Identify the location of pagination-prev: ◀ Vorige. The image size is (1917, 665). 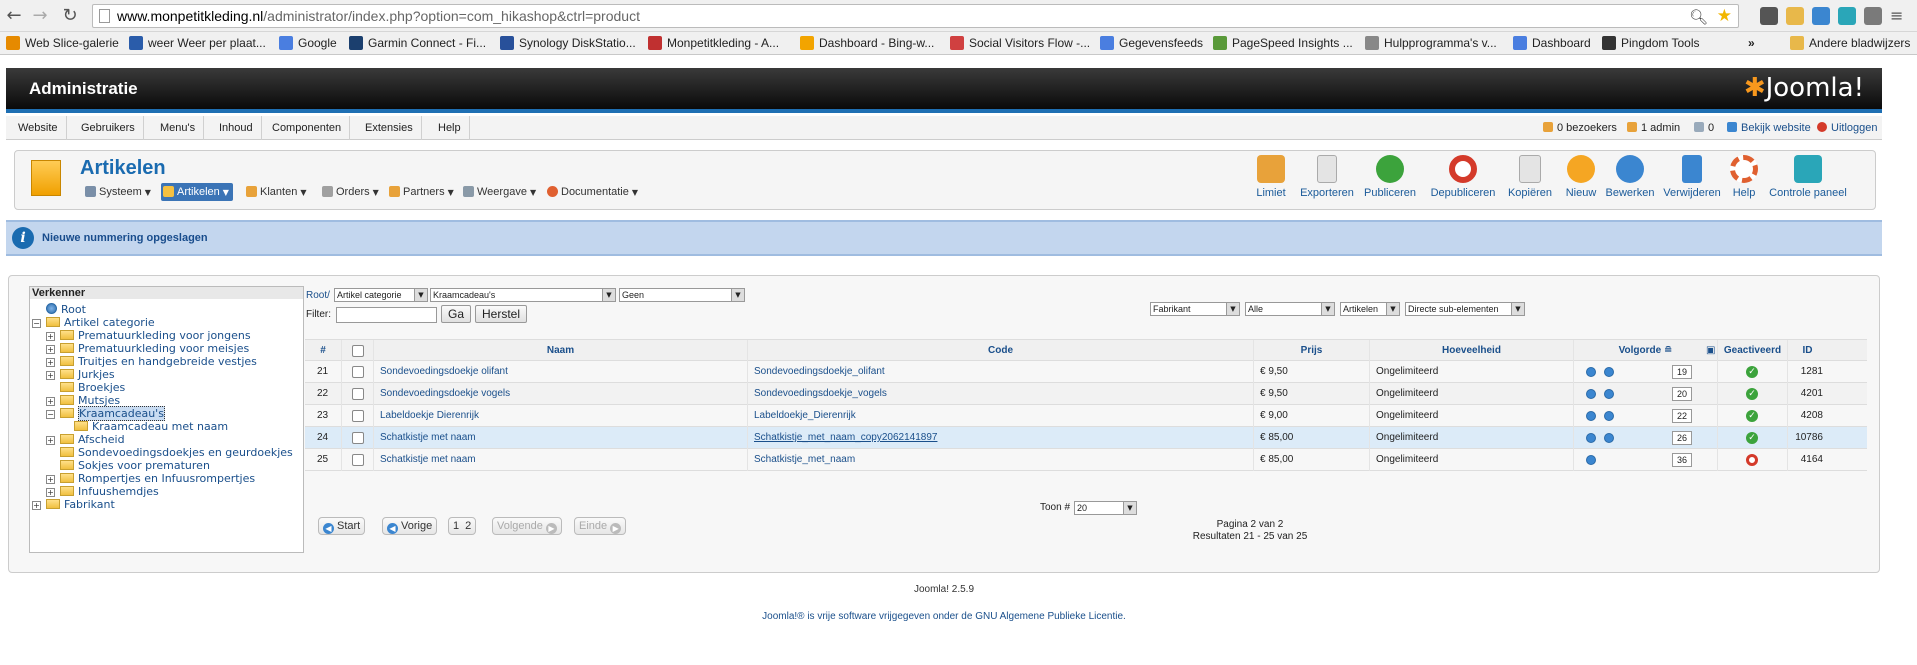
(410, 526).